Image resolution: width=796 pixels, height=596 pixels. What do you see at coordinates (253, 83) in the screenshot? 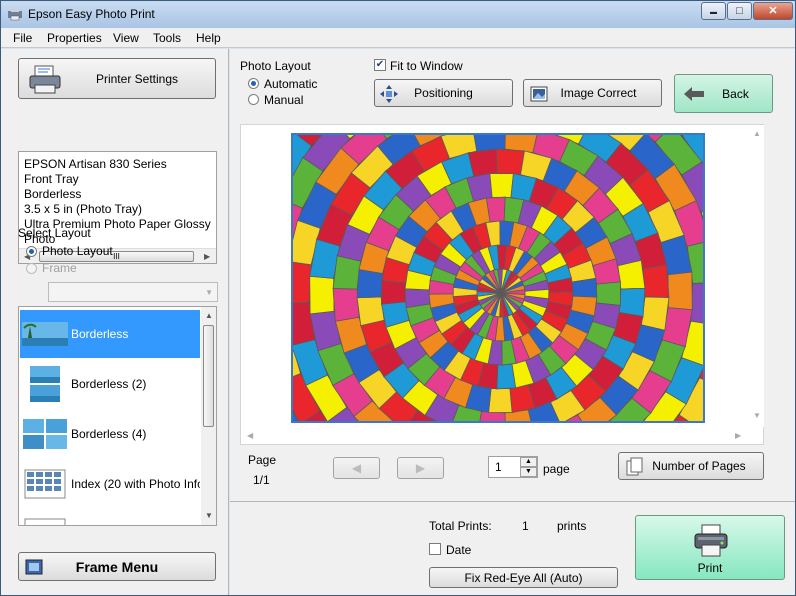
I see `automatic-radio` at bounding box center [253, 83].